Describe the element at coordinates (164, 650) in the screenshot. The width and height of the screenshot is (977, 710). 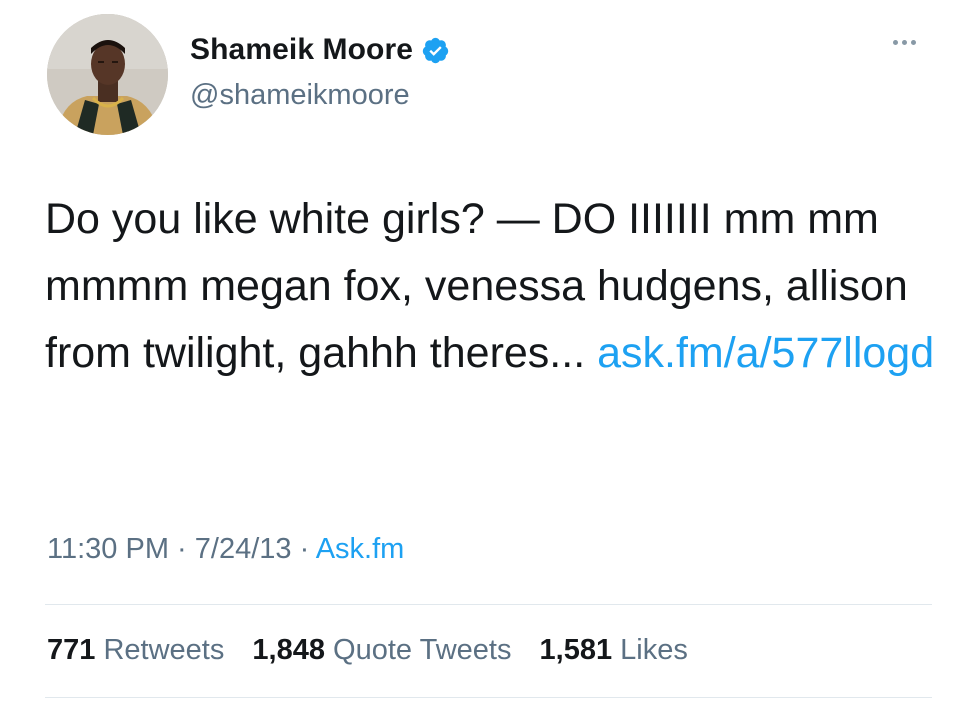
I see `retweets-label: Retweets` at that location.